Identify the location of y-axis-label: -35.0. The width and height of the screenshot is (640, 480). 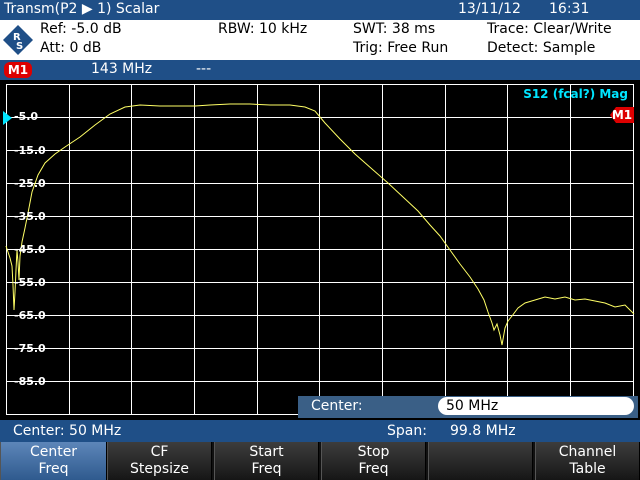
(30, 216).